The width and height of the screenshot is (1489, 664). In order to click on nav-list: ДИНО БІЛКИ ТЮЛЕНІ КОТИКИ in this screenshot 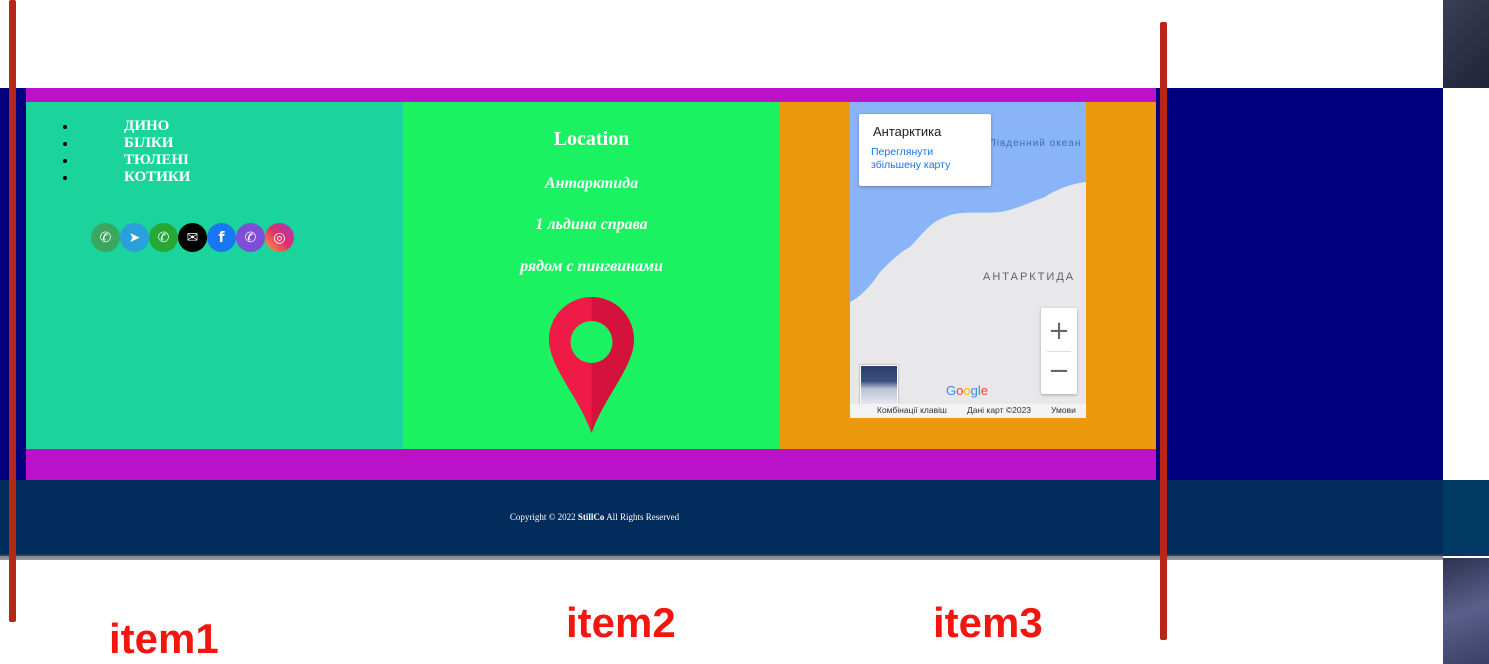, I will do `click(126, 152)`.